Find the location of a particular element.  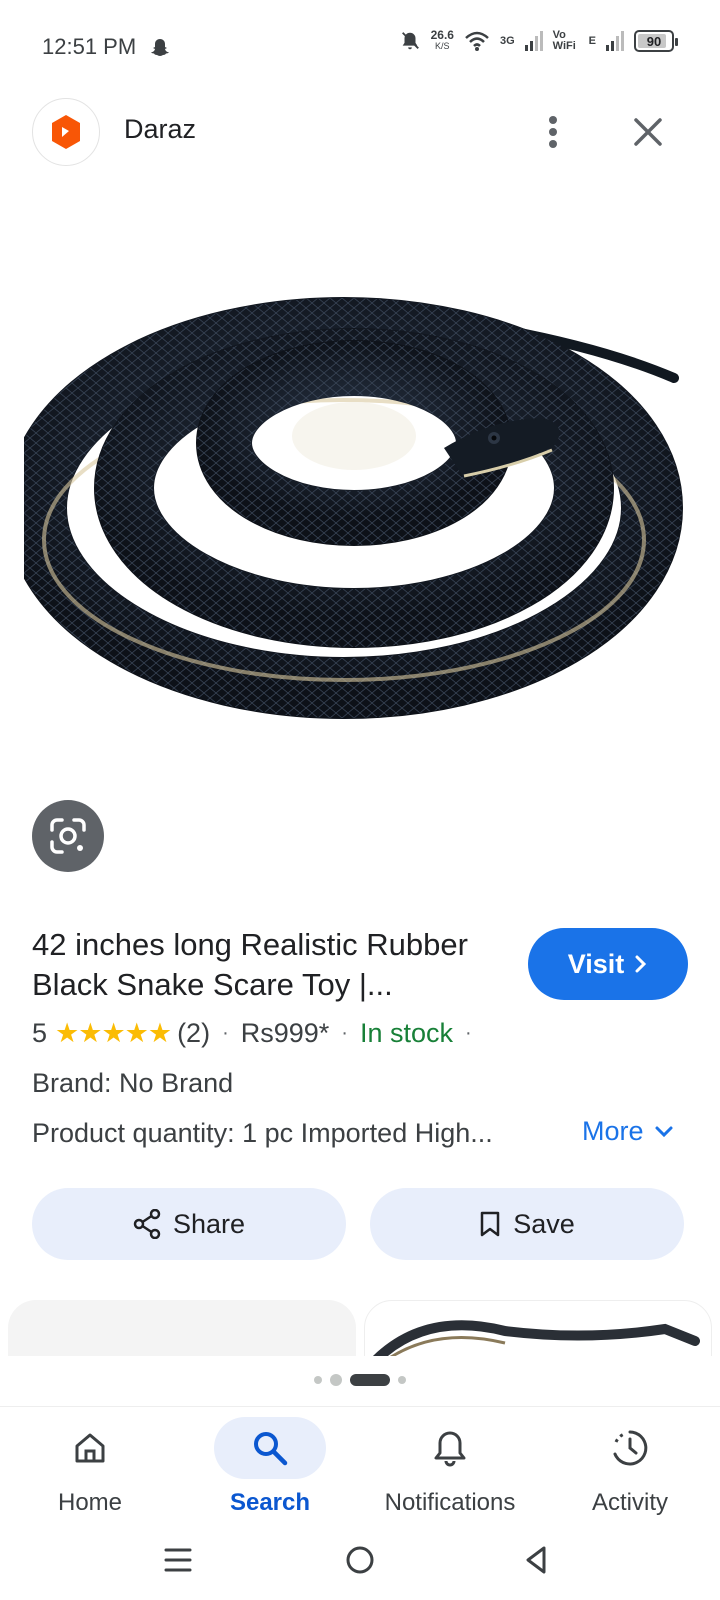

battery-icon: 90 is located at coordinates (656, 41).